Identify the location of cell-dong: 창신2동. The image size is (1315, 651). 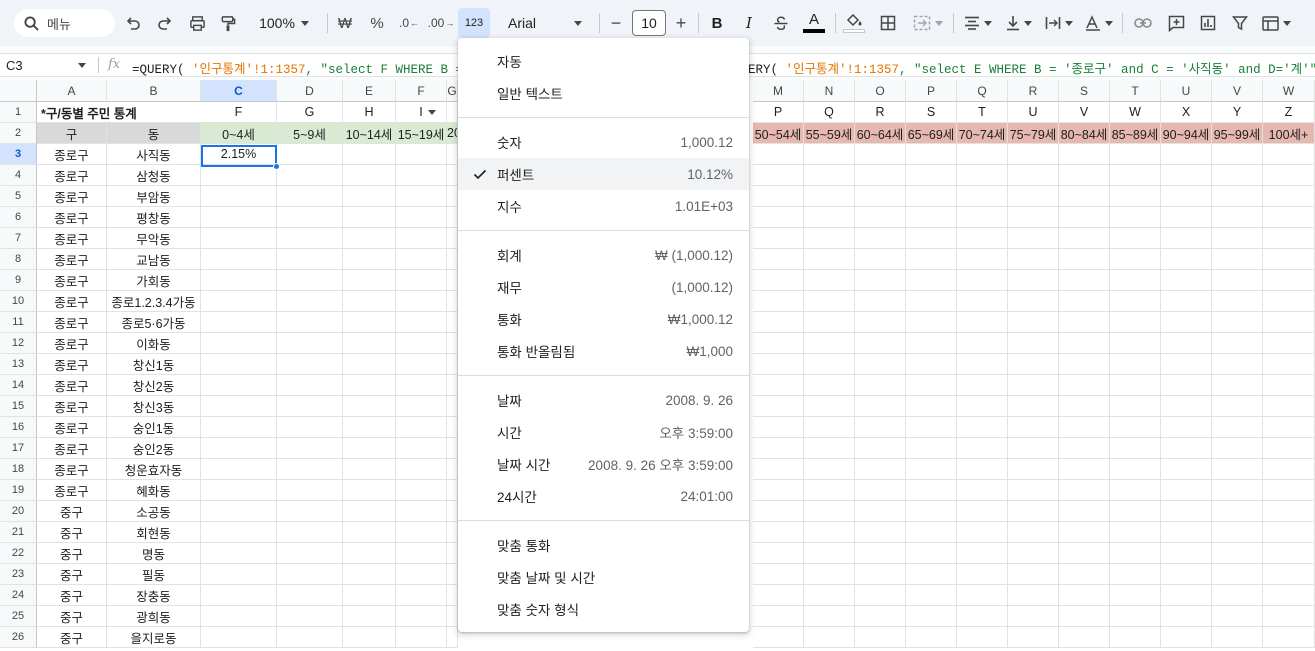
(154, 385).